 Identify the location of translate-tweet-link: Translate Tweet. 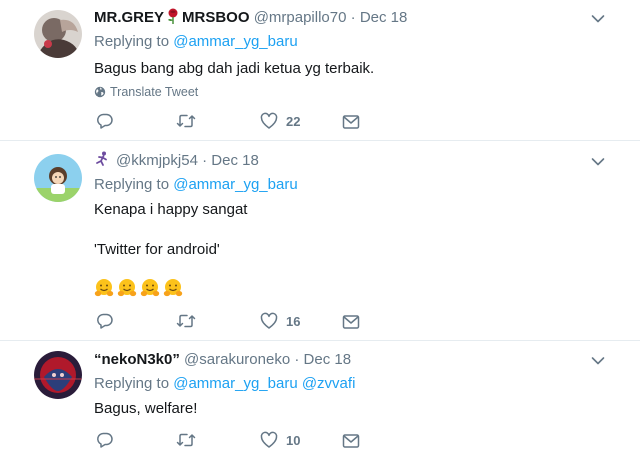
(146, 92).